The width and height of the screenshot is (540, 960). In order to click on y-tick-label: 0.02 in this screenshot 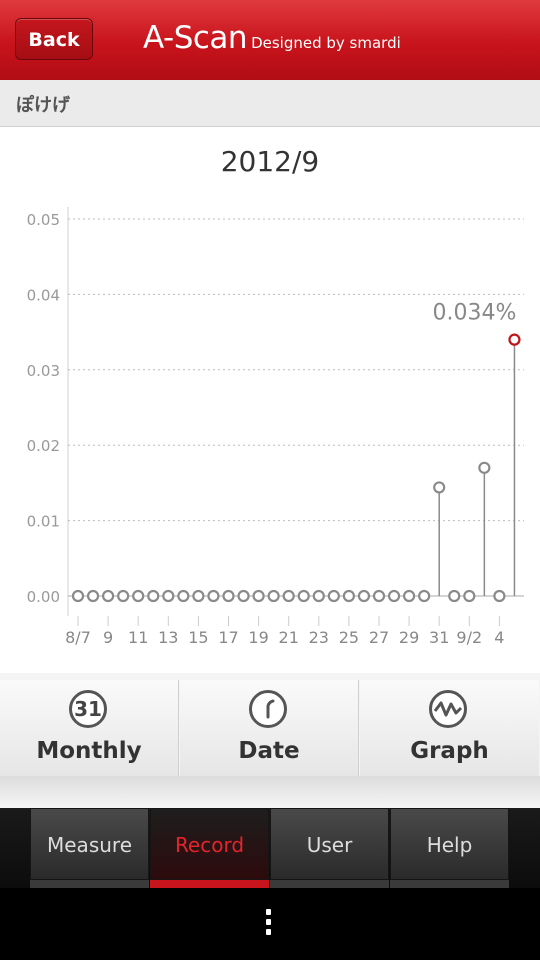, I will do `click(43, 446)`.